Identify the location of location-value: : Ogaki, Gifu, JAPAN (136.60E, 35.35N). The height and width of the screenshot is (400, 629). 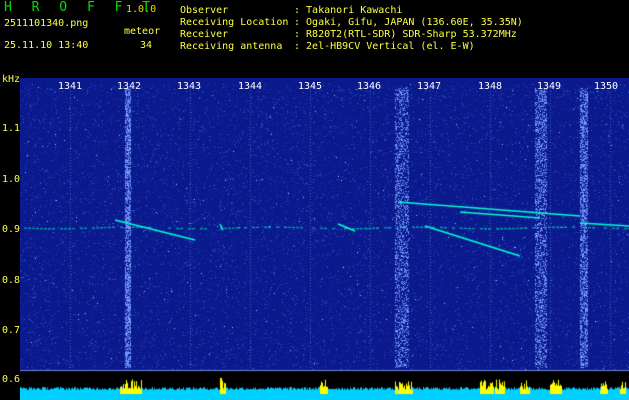
(408, 22).